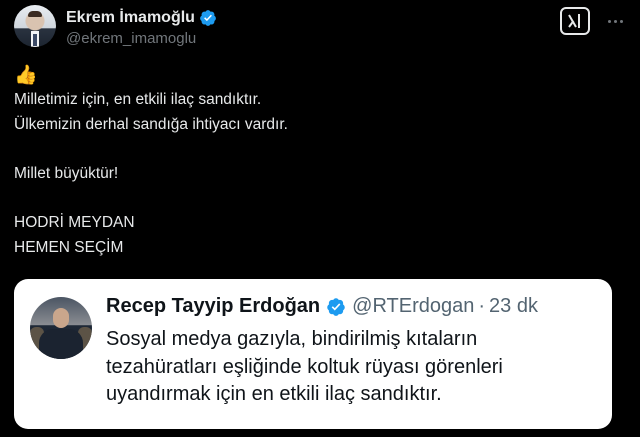  I want to click on thumbs-up-emoji: 👍, so click(26, 75).